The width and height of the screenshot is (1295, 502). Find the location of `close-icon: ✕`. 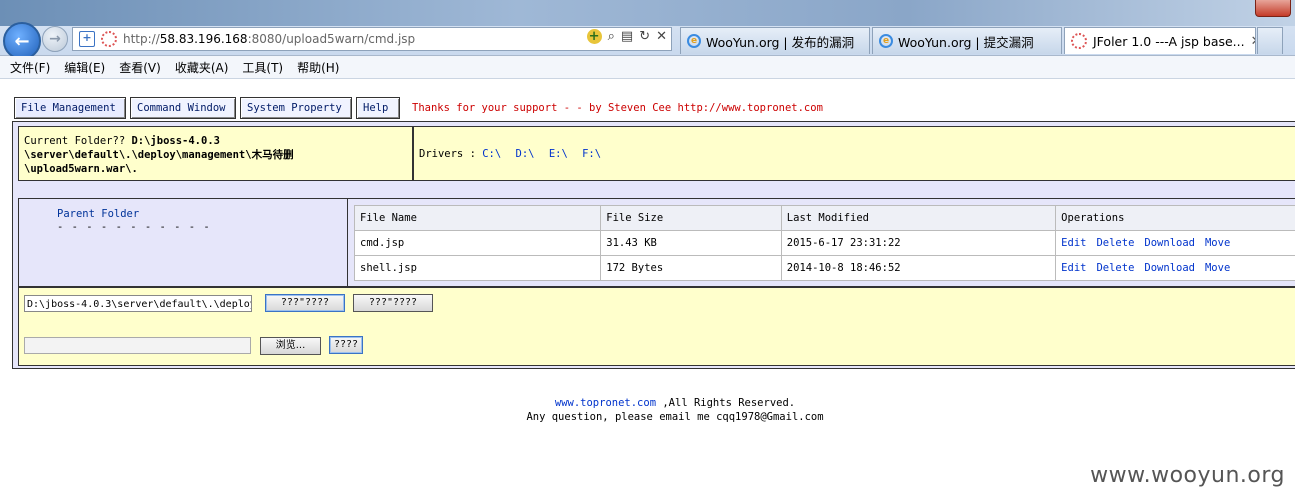

close-icon: ✕ is located at coordinates (1253, 41).